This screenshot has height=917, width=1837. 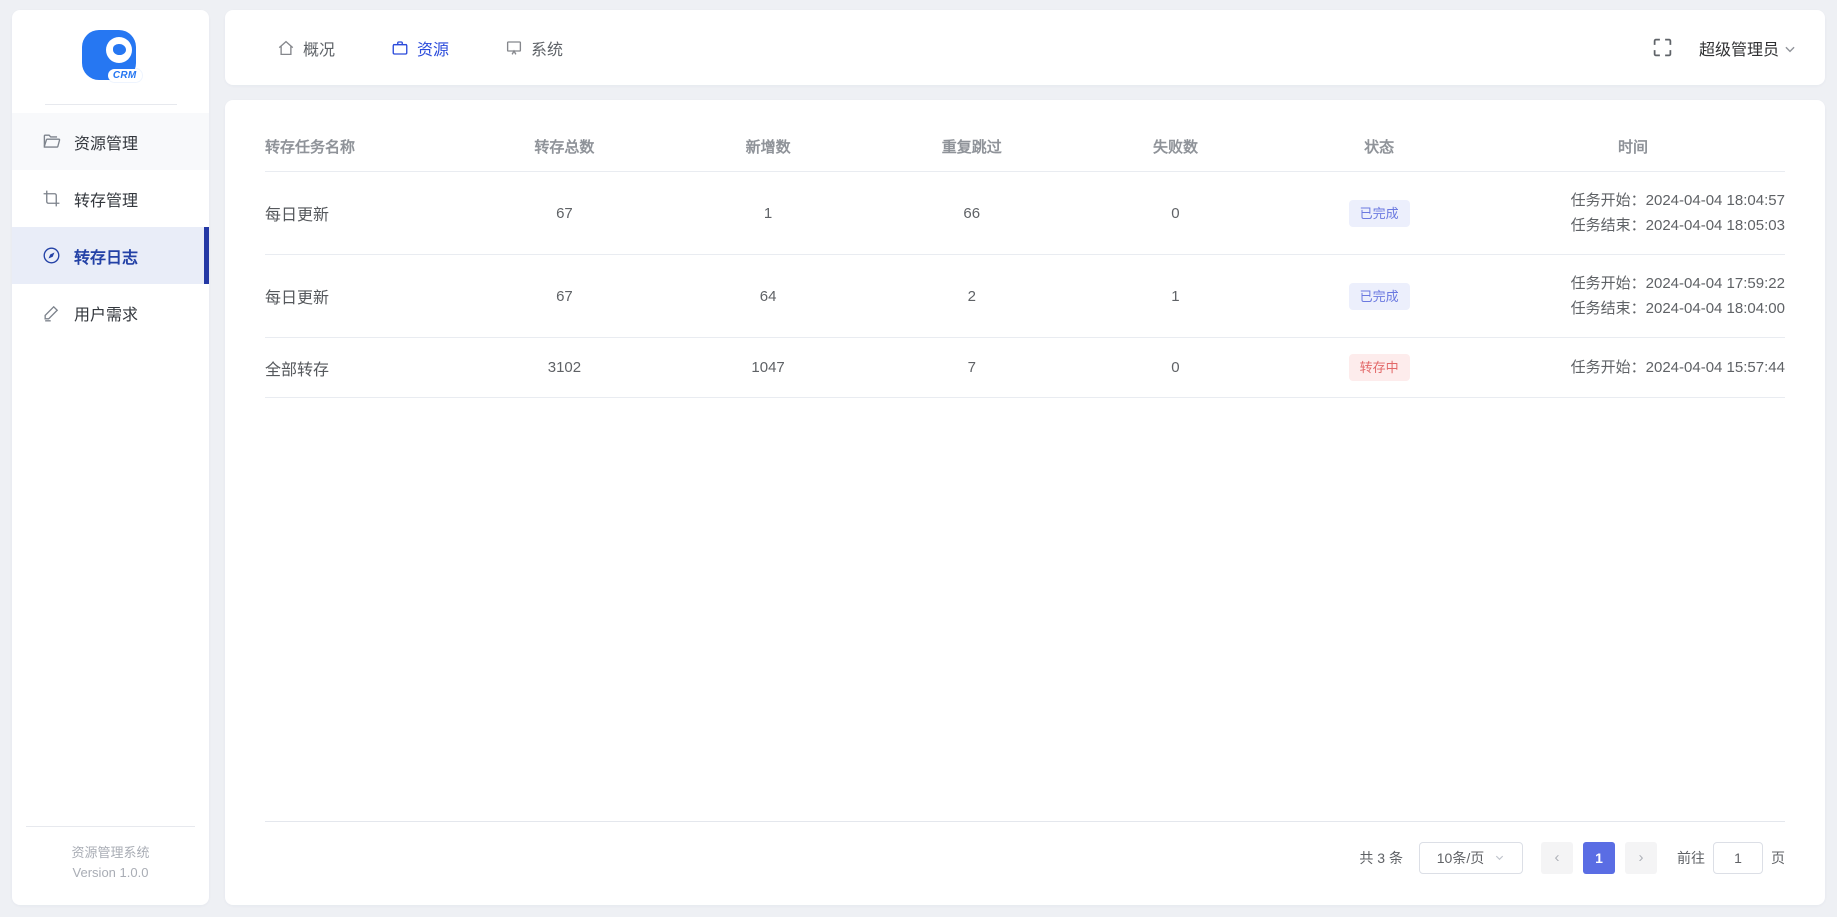 I want to click on cell-added: 1047, so click(x=768, y=367).